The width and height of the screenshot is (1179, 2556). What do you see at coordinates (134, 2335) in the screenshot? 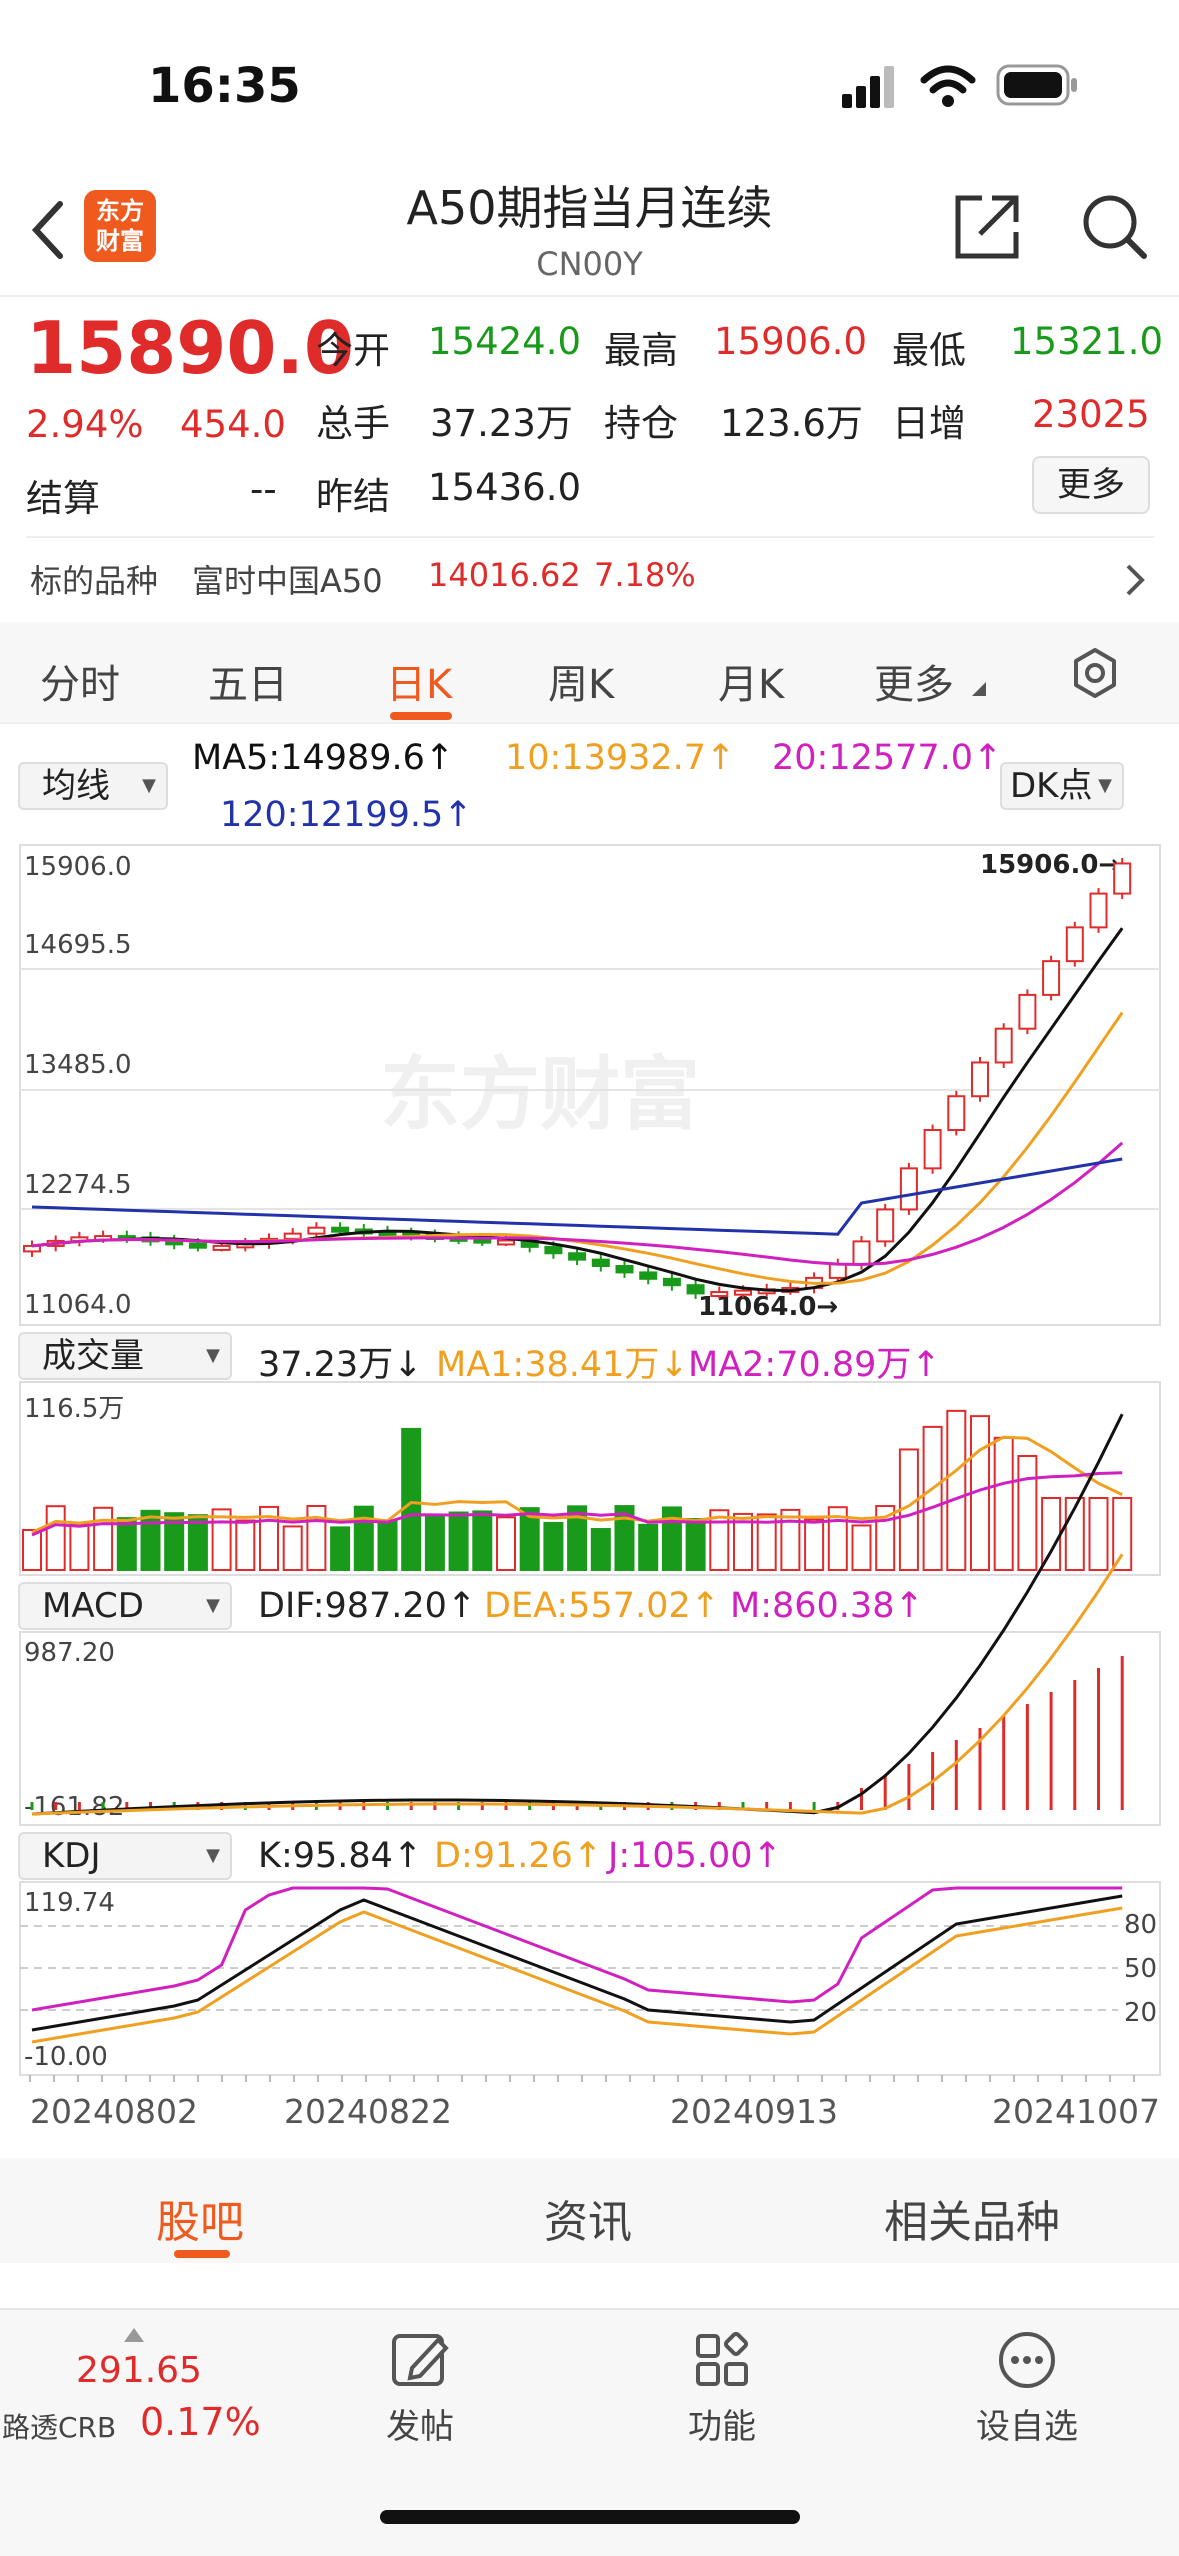
I see `triangle-up-icon` at bounding box center [134, 2335].